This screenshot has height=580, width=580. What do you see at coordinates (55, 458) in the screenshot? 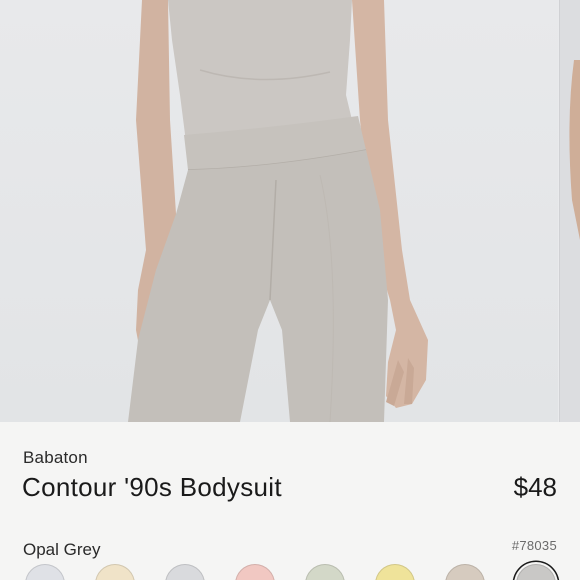
I see `brand-name: Babaton` at bounding box center [55, 458].